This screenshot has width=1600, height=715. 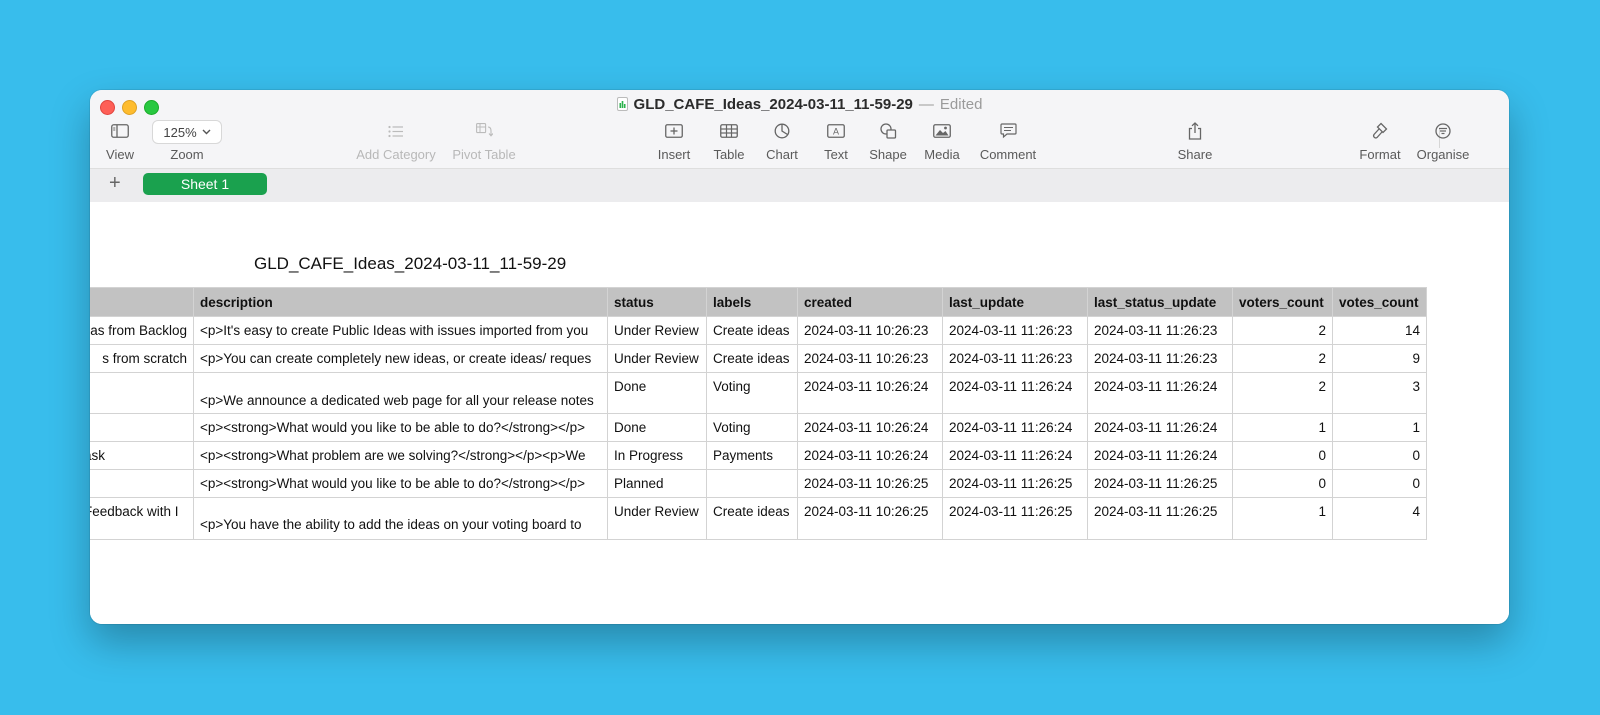 I want to click on comment-button: Comment, so click(x=1008, y=140).